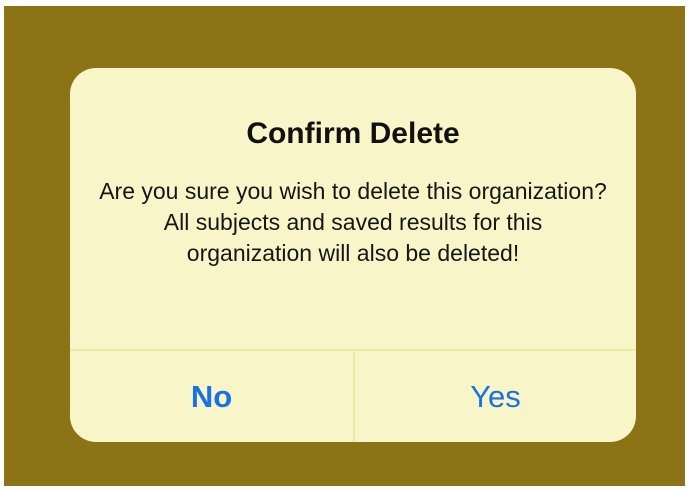  What do you see at coordinates (353, 133) in the screenshot?
I see `dialog-title: Confirm Delete` at bounding box center [353, 133].